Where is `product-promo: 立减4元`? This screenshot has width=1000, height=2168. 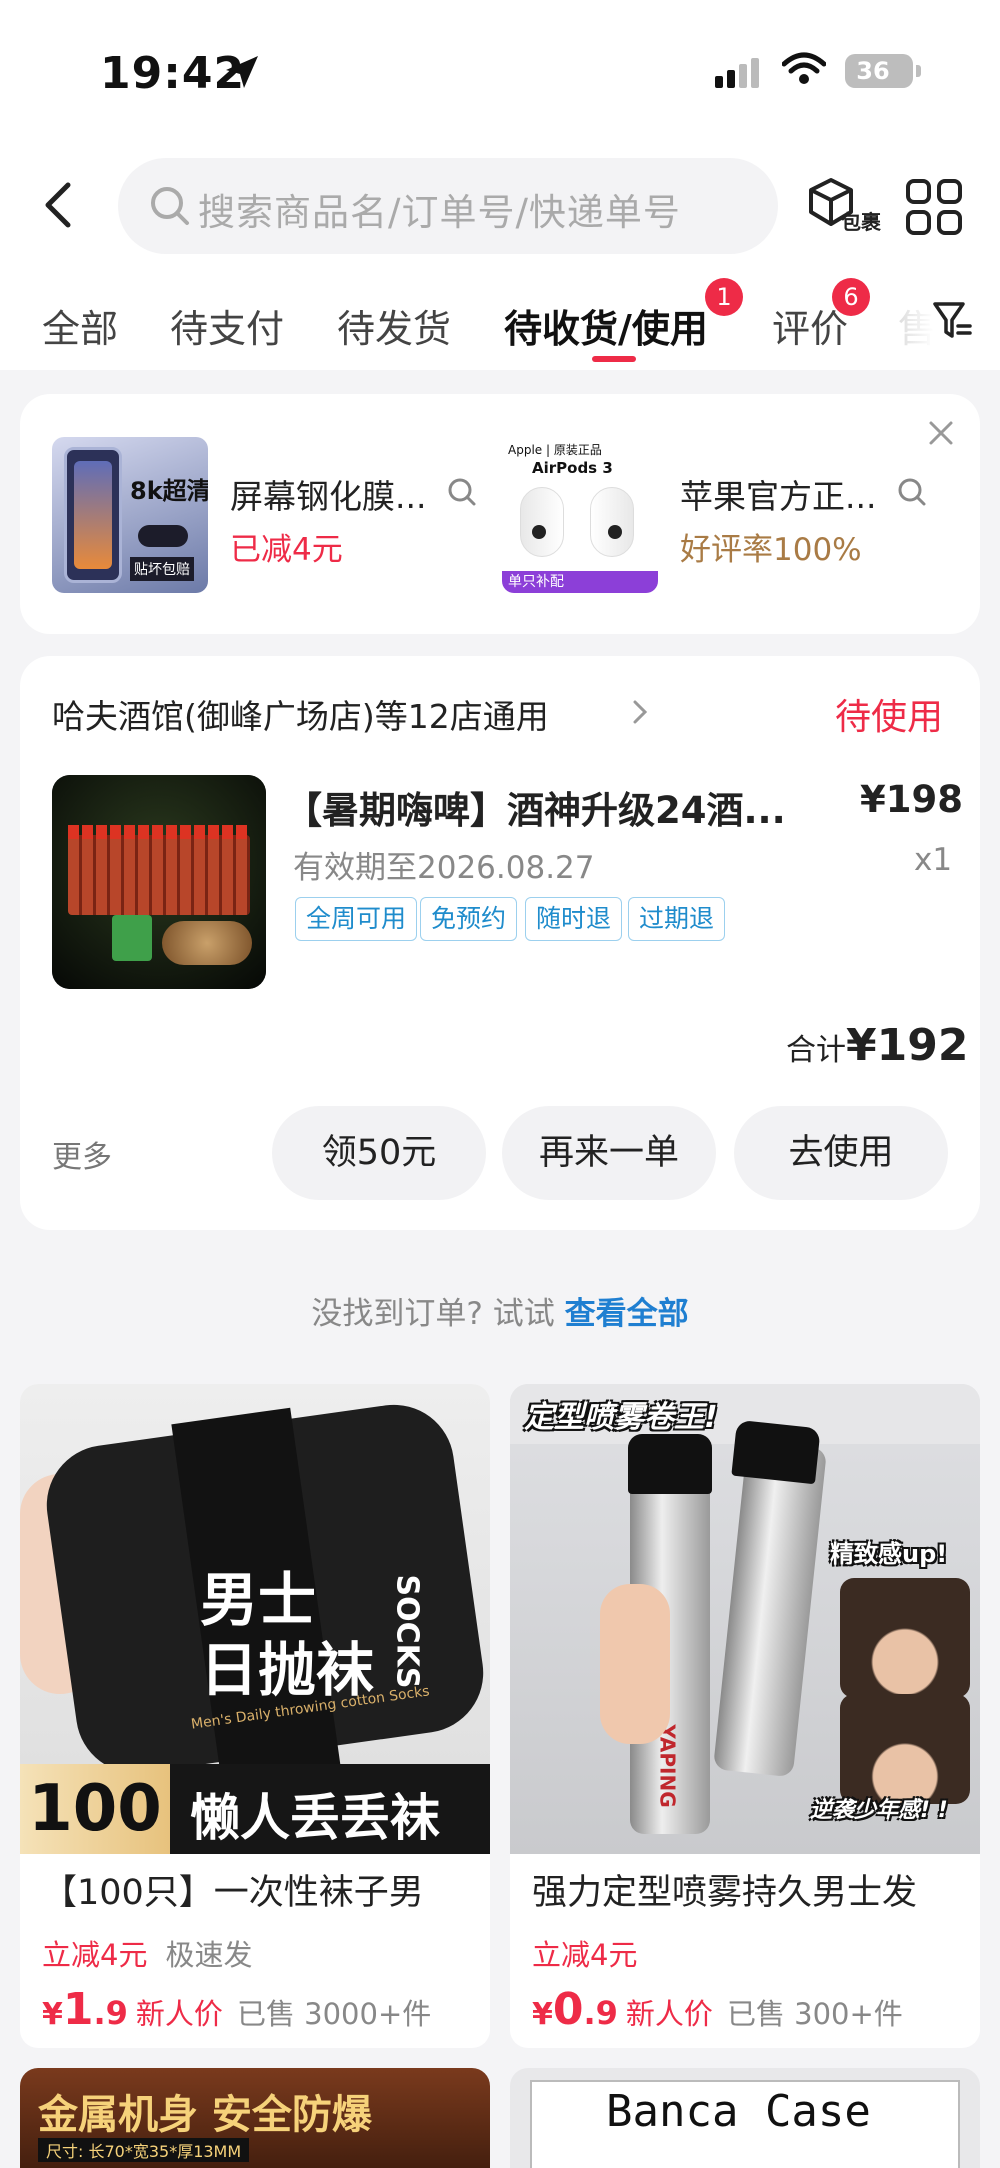 product-promo: 立减4元 is located at coordinates (584, 1953).